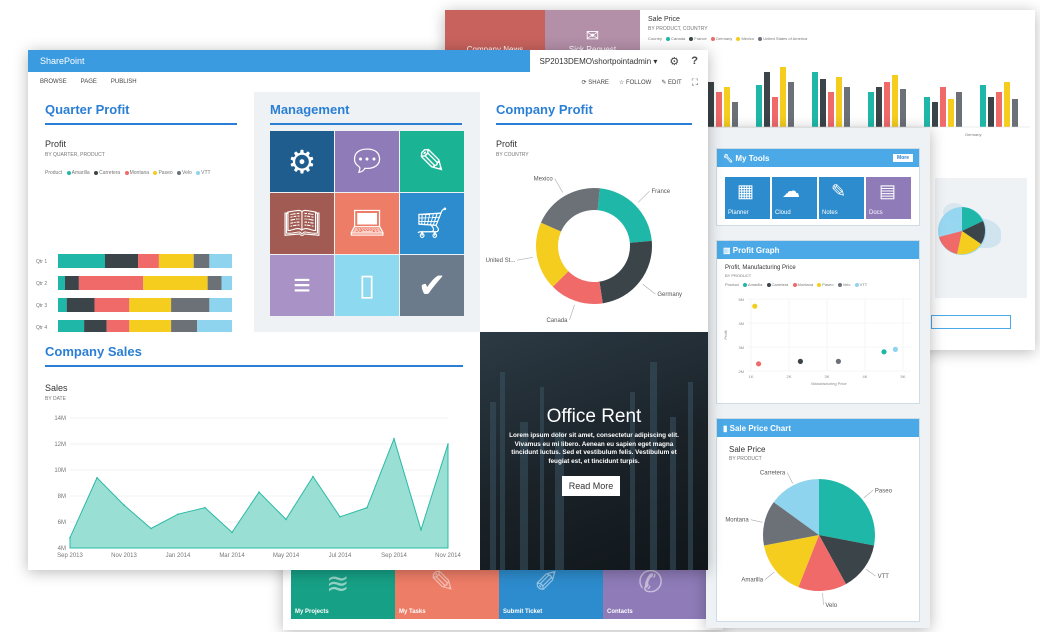  Describe the element at coordinates (599, 61) in the screenshot. I see `user-menu: SP2013DEMO\shortpointadmin ▾` at that location.